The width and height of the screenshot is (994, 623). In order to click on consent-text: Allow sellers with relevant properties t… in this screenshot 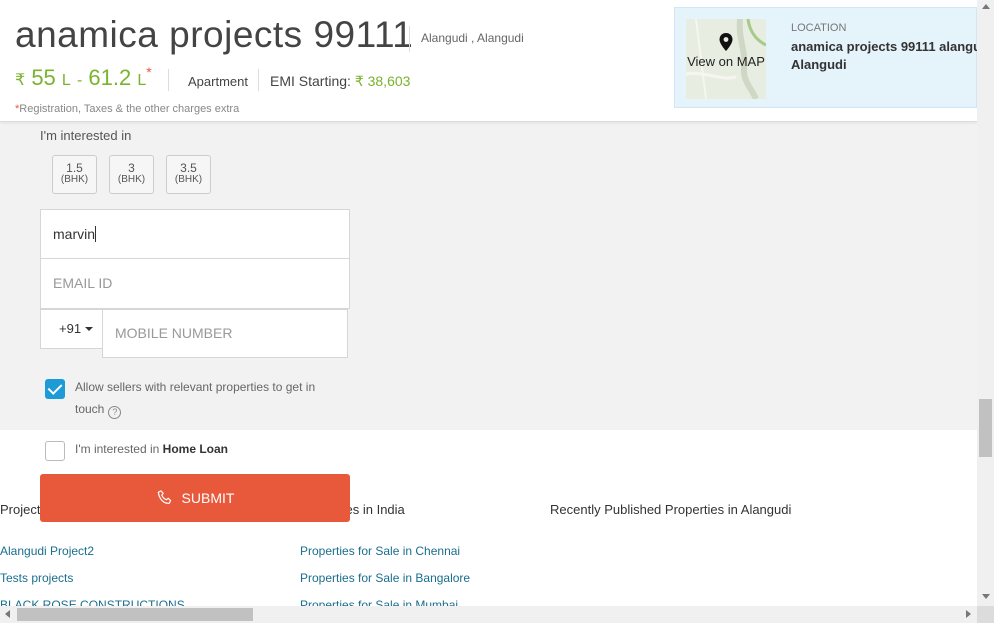, I will do `click(205, 398)`.